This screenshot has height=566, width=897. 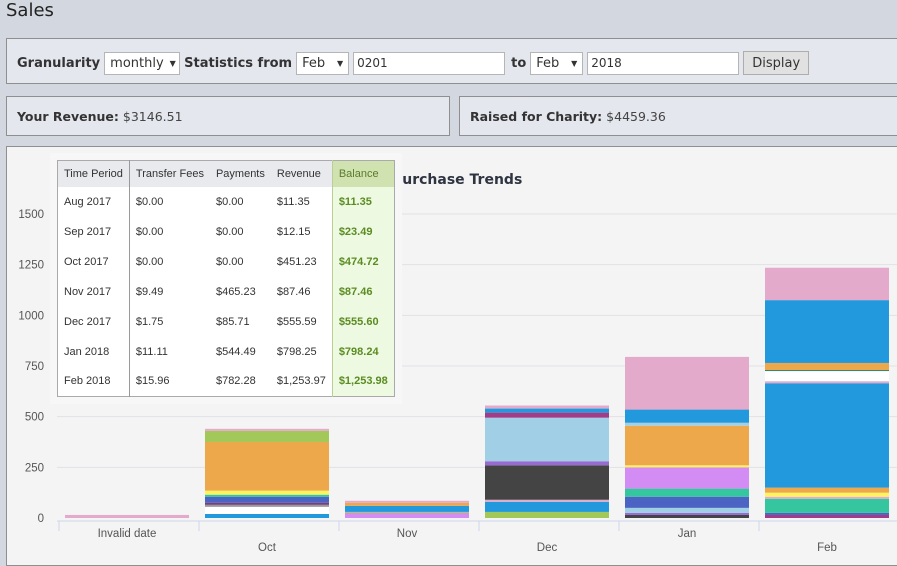 I want to click on x-tick-label: Nov, so click(x=407, y=534).